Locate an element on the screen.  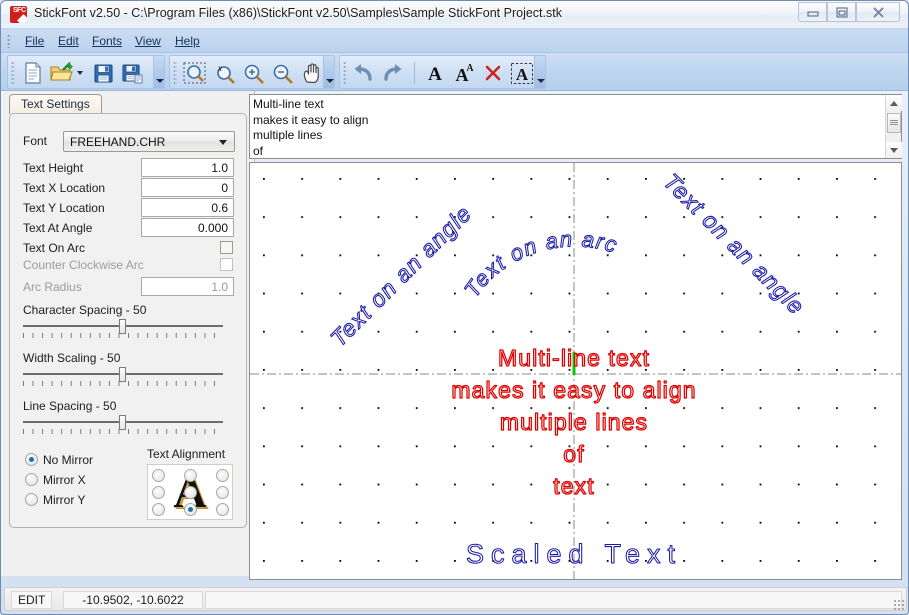
select-text-button: A is located at coordinates (522, 73).